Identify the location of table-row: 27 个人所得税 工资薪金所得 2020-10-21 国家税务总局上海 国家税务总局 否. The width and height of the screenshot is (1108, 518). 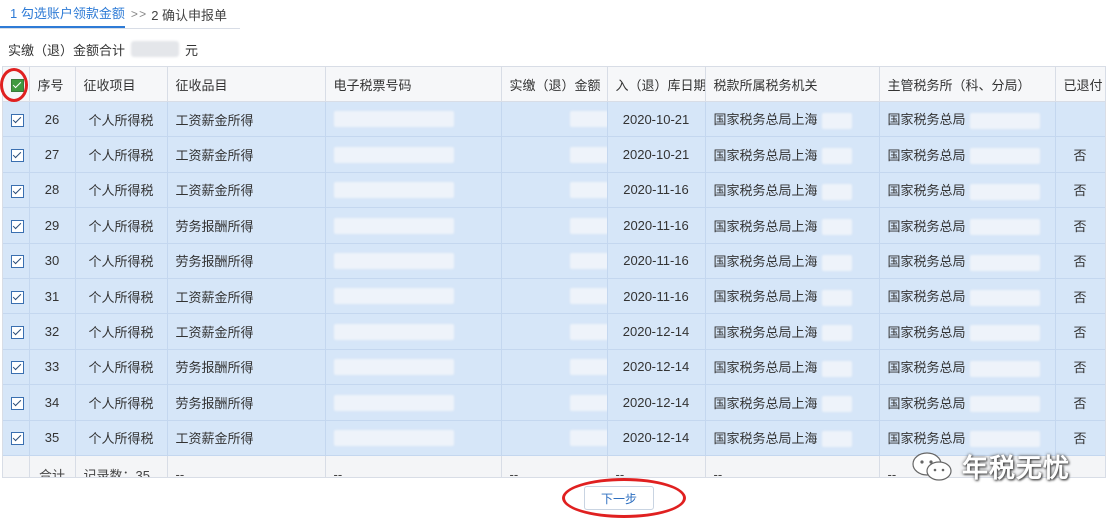
(554, 154).